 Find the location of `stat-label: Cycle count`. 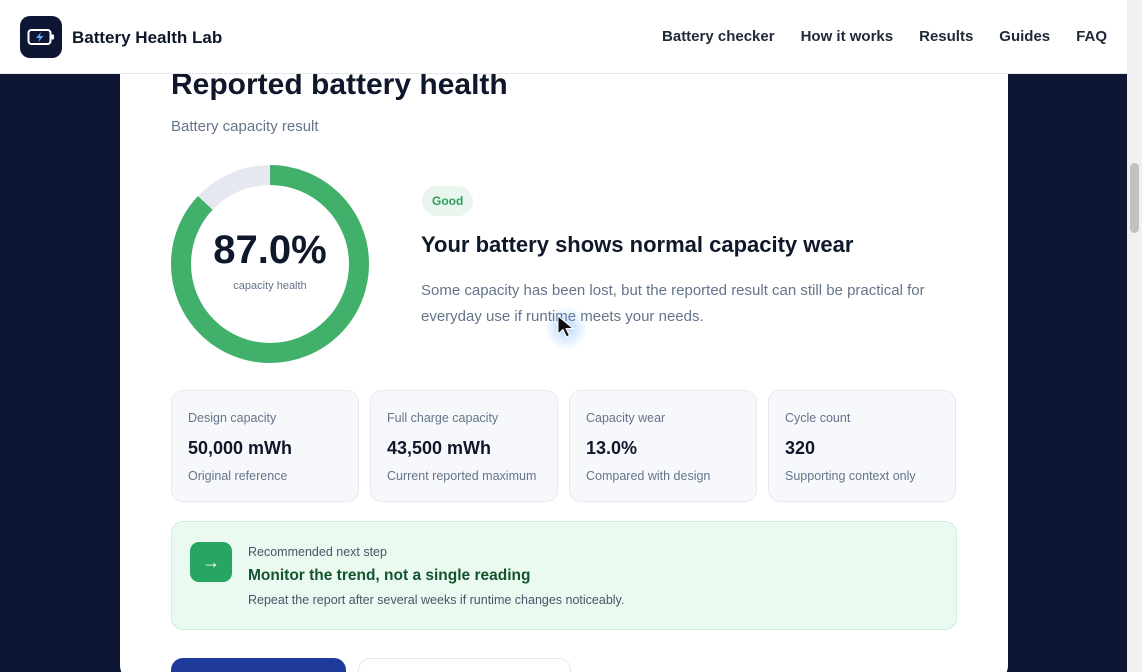

stat-label: Cycle count is located at coordinates (818, 418).